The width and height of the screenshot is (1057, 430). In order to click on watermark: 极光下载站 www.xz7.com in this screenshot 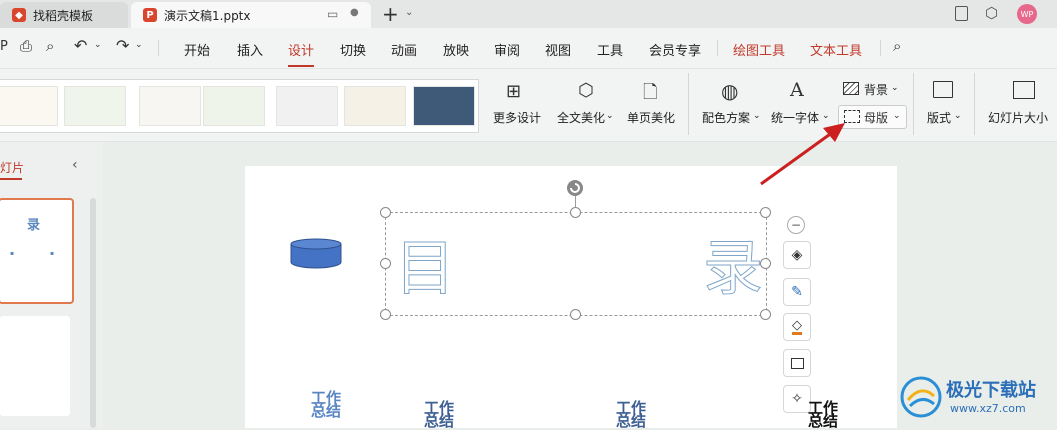, I will do `click(975, 398)`.